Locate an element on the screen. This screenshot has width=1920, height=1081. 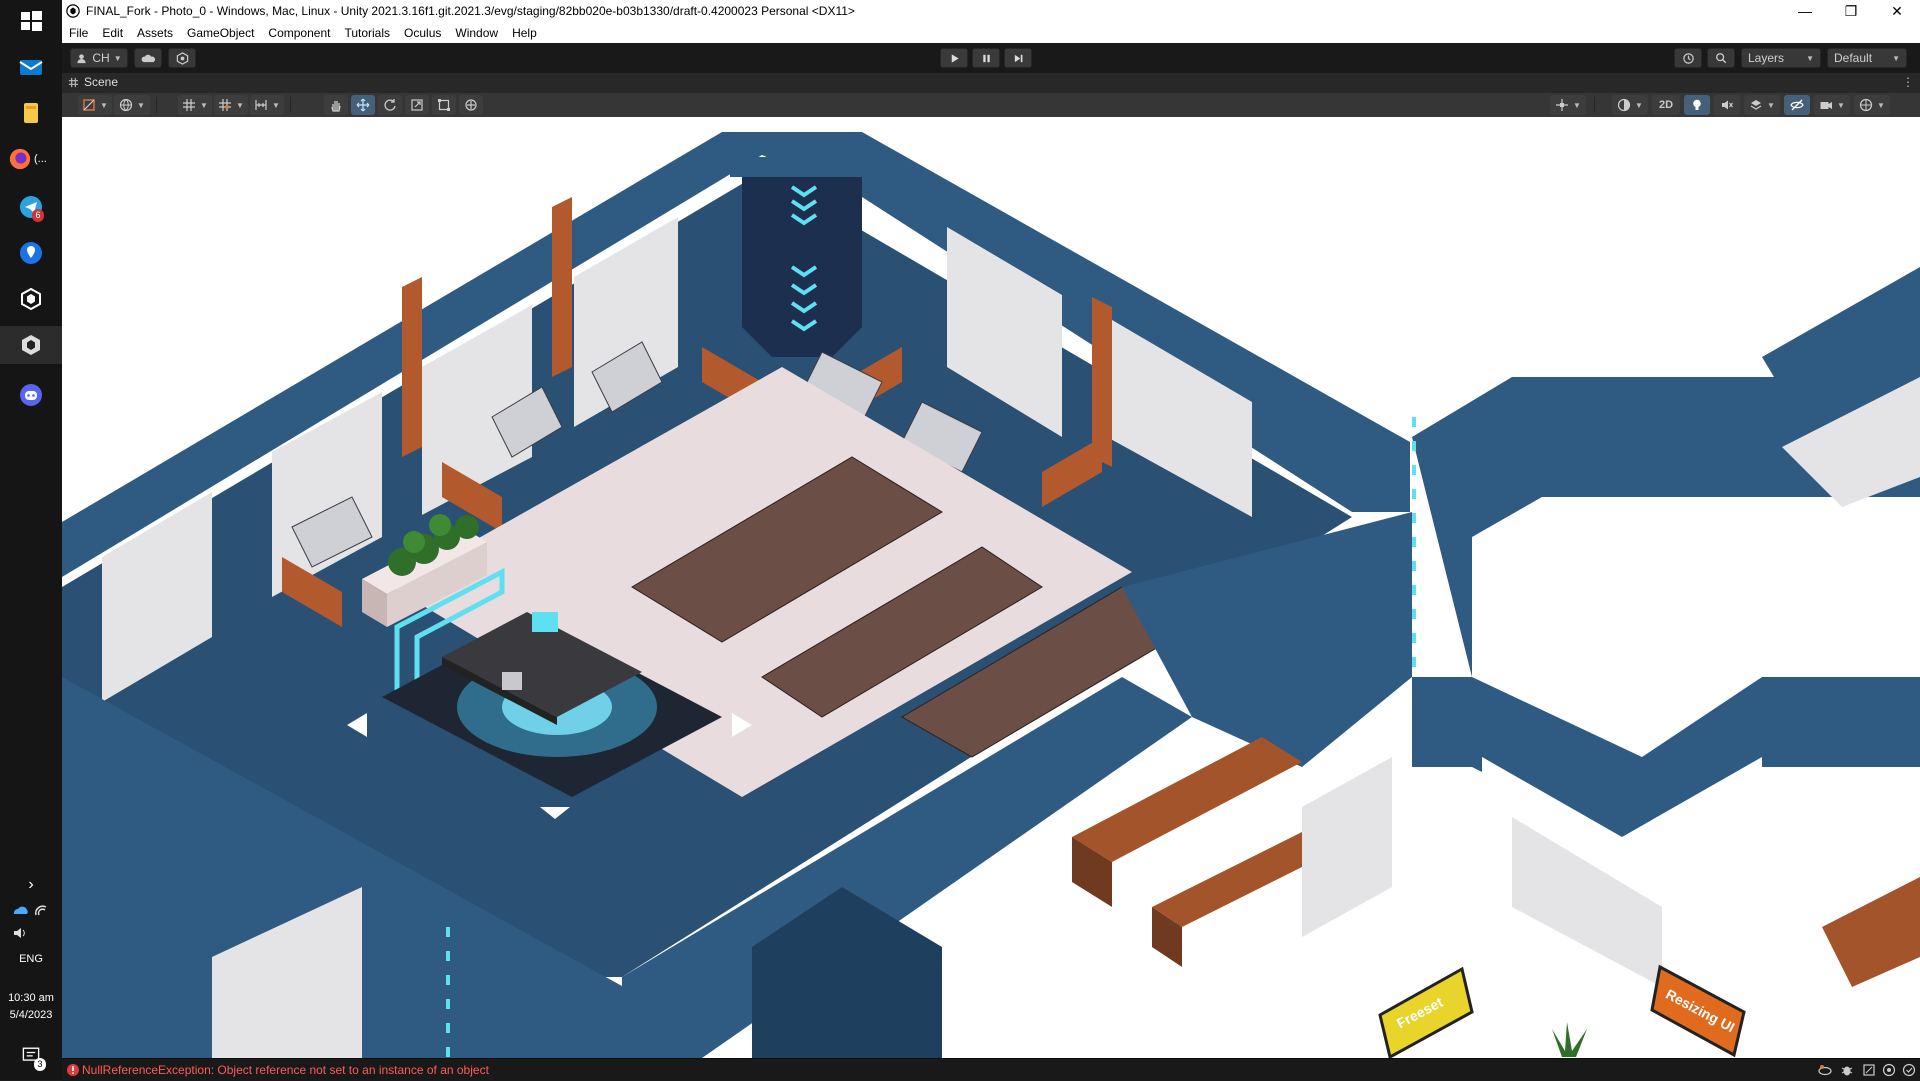
account-dropdown: CH ▼ is located at coordinates (99, 58).